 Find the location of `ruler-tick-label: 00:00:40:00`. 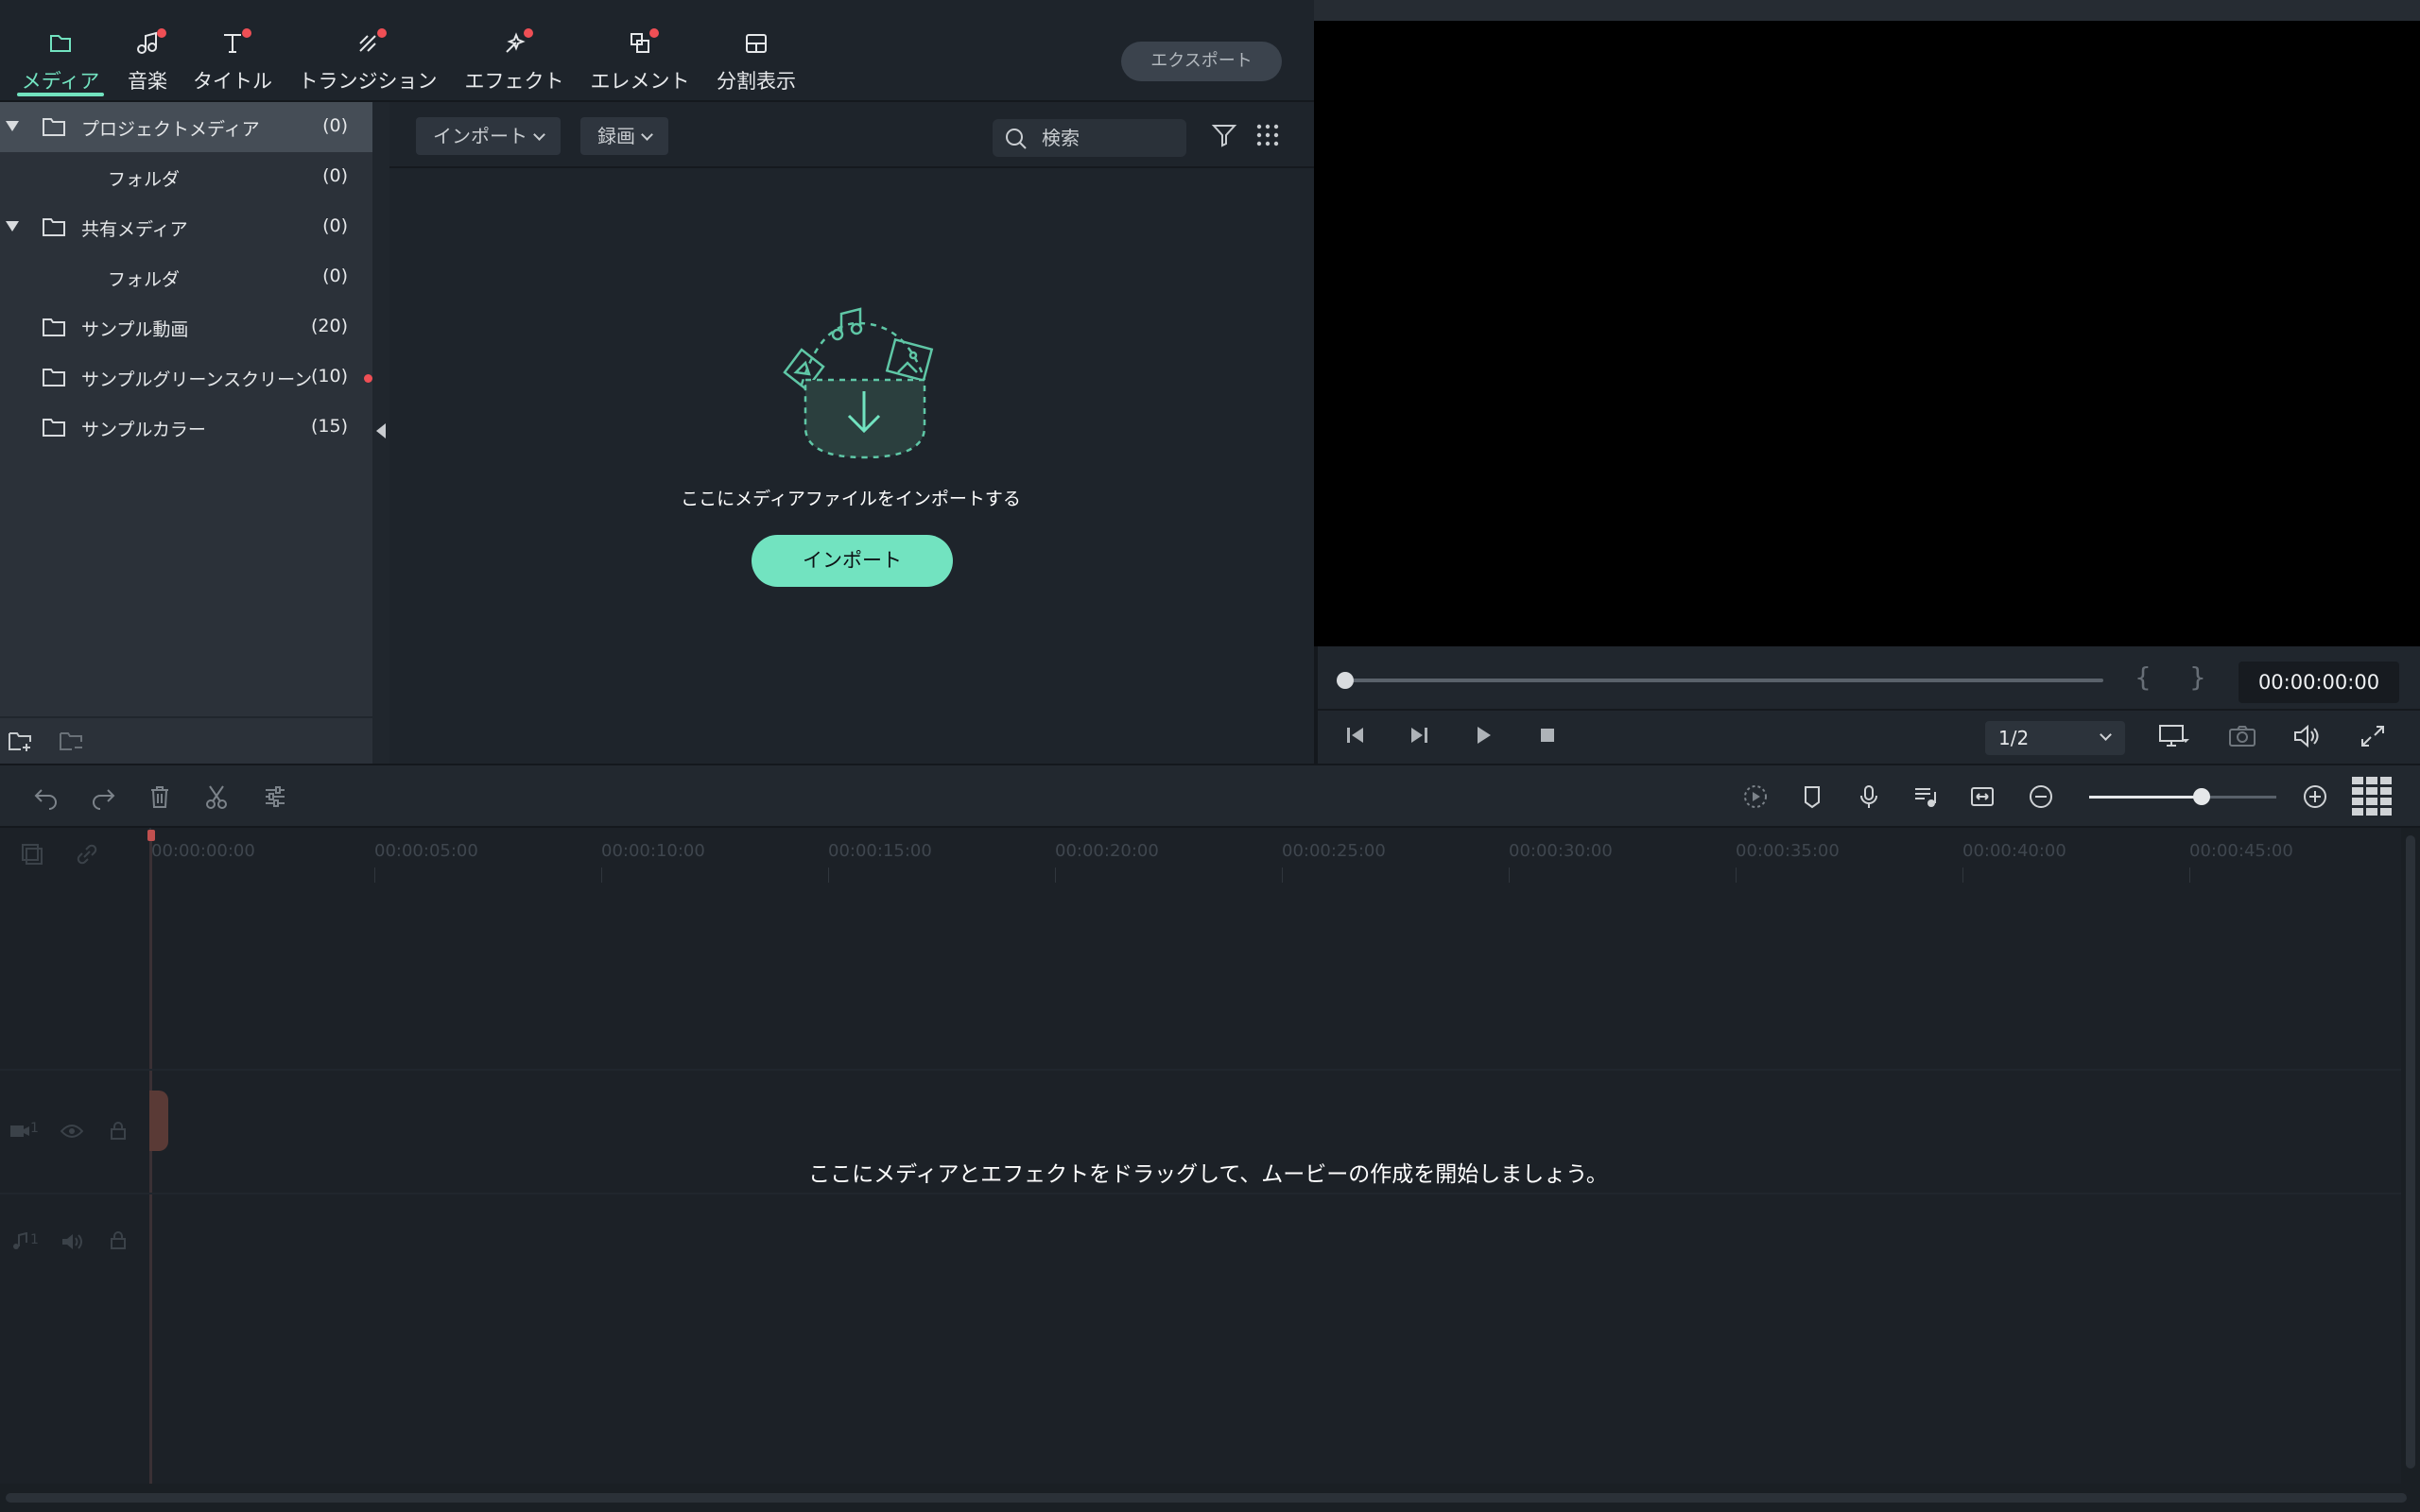

ruler-tick-label: 00:00:40:00 is located at coordinates (2014, 851).